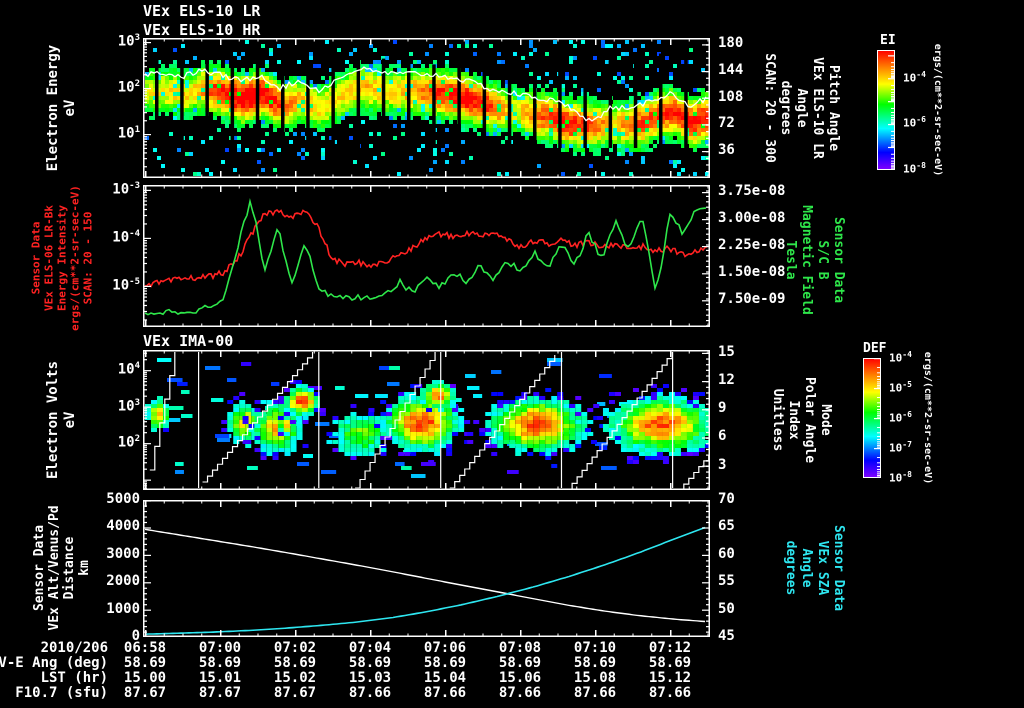 This screenshot has width=1024, height=708. What do you see at coordinates (752, 218) in the screenshot?
I see `axis-tick-label: 3.00e-08` at bounding box center [752, 218].